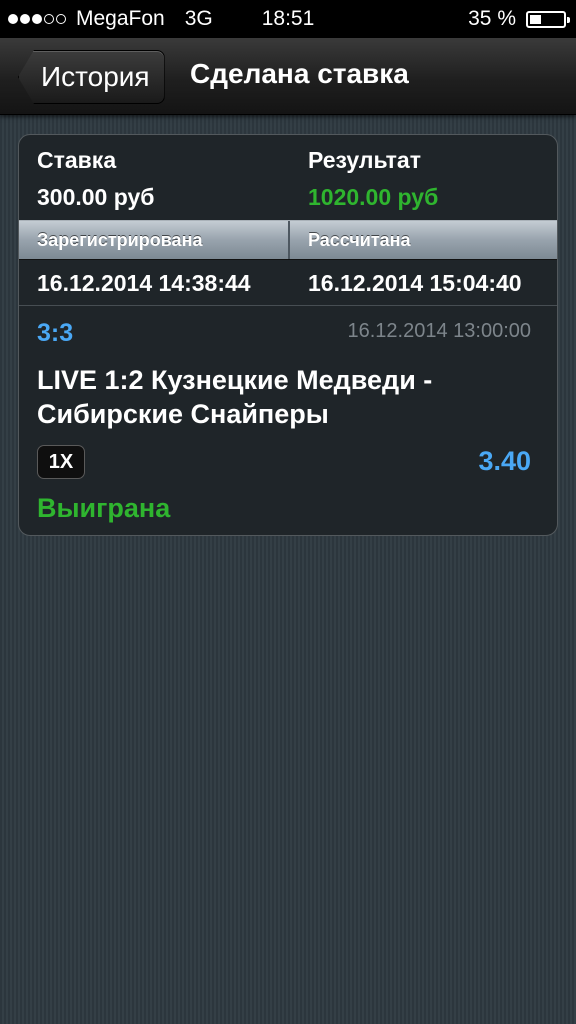 The width and height of the screenshot is (576, 1024). I want to click on battery-fill, so click(536, 19).